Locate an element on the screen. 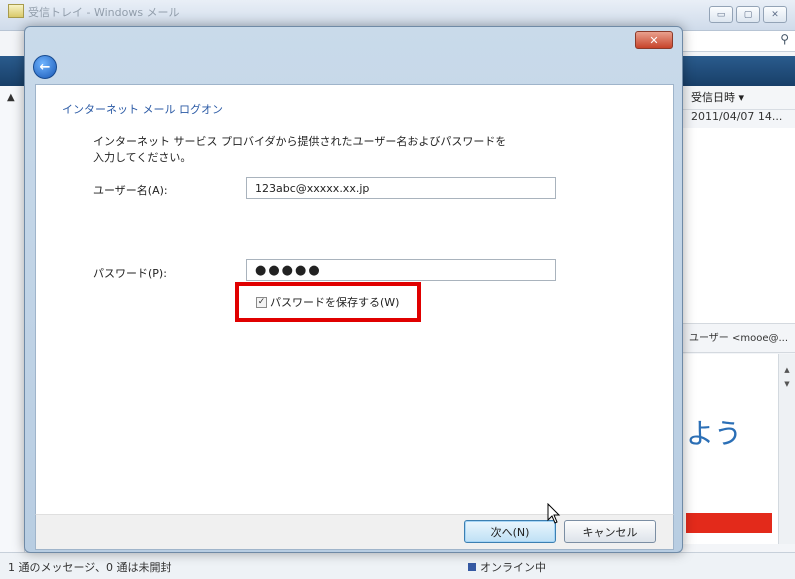 Image resolution: width=795 pixels, height=579 pixels. preview-scrollbar: ▲ ▼ is located at coordinates (786, 449).